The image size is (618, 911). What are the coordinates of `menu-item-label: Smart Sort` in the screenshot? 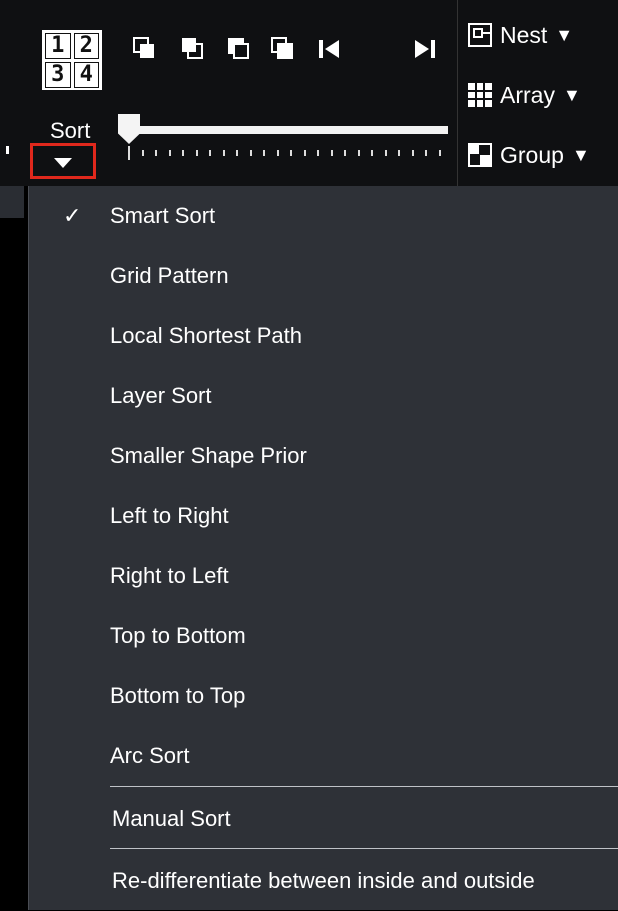 It's located at (163, 215).